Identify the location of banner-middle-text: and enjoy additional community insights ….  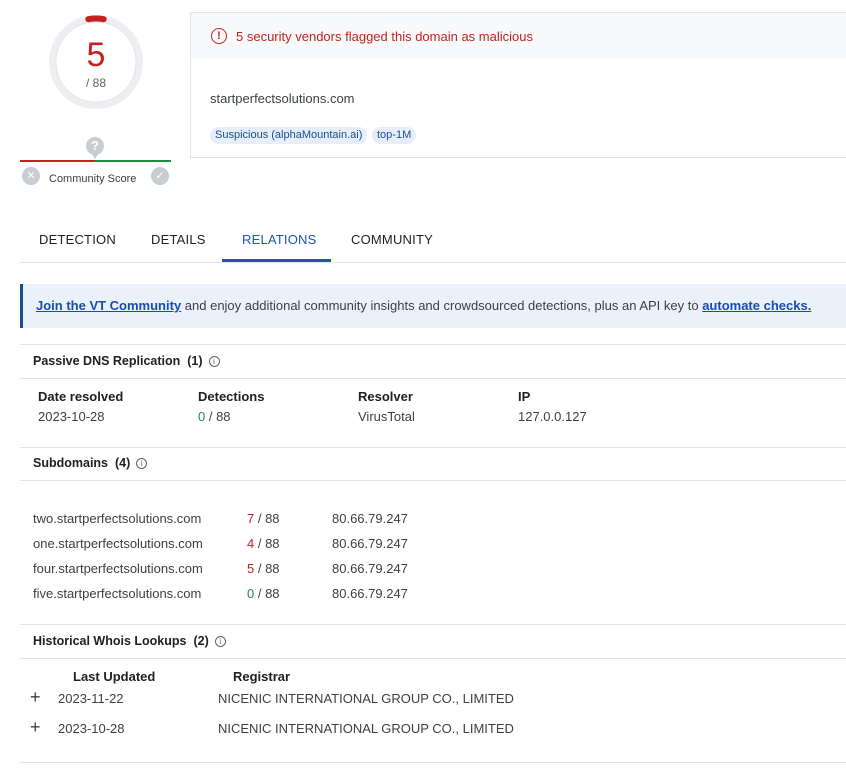
(442, 305).